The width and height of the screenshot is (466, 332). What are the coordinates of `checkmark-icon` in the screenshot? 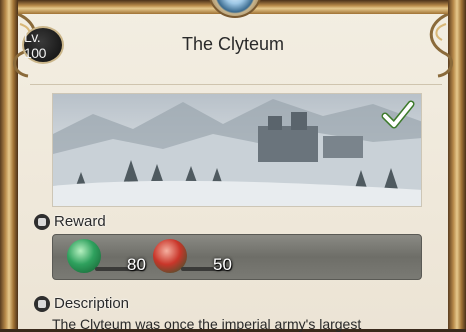 It's located at (398, 114).